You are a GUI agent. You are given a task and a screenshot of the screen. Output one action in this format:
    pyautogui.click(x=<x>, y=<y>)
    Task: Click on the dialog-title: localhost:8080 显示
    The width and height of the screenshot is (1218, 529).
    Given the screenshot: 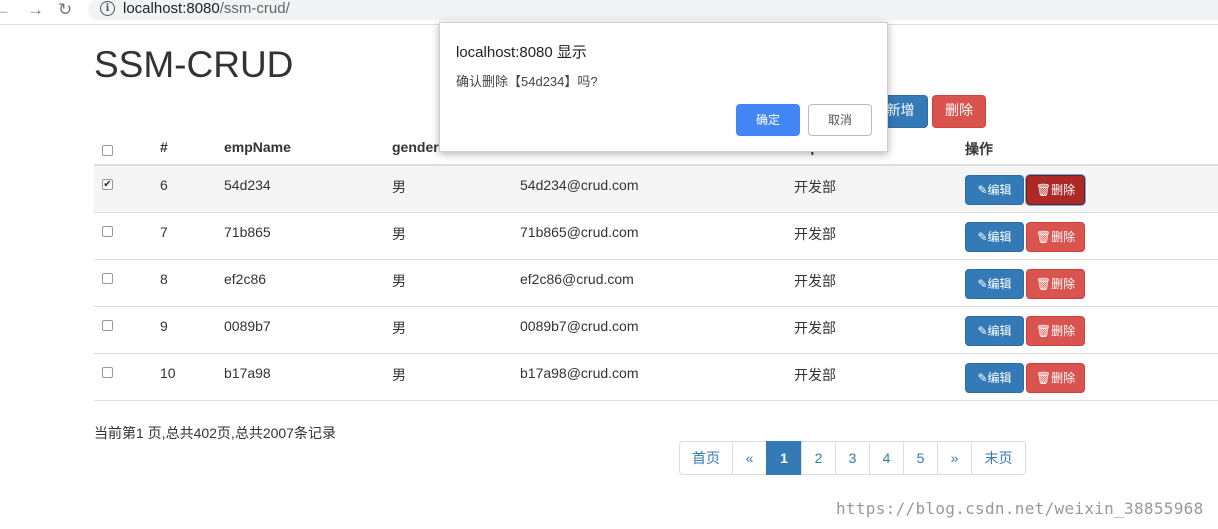 What is the action you would take?
    pyautogui.click(x=521, y=52)
    